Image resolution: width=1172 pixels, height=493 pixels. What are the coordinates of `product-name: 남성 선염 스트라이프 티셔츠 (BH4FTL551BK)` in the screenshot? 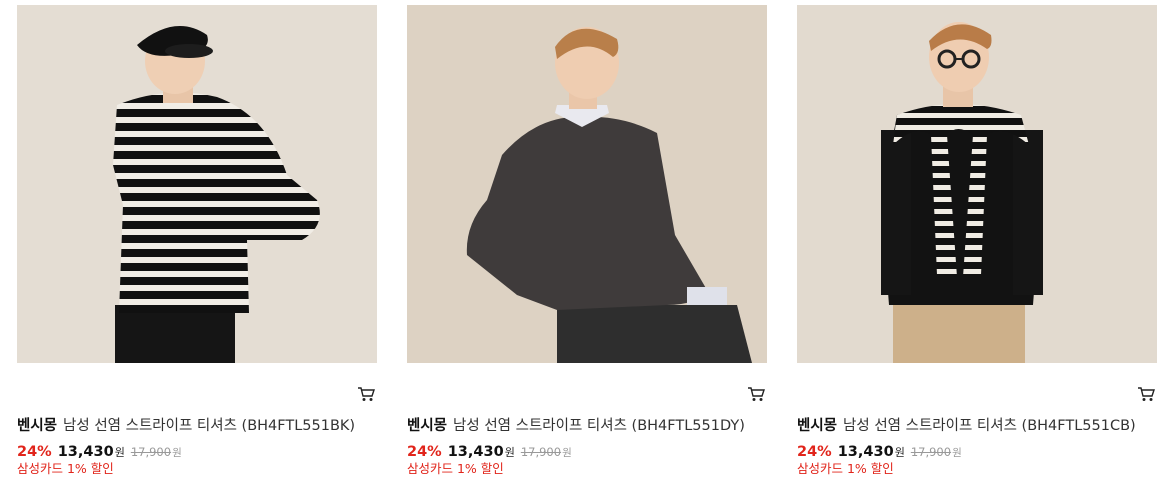 It's located at (209, 426).